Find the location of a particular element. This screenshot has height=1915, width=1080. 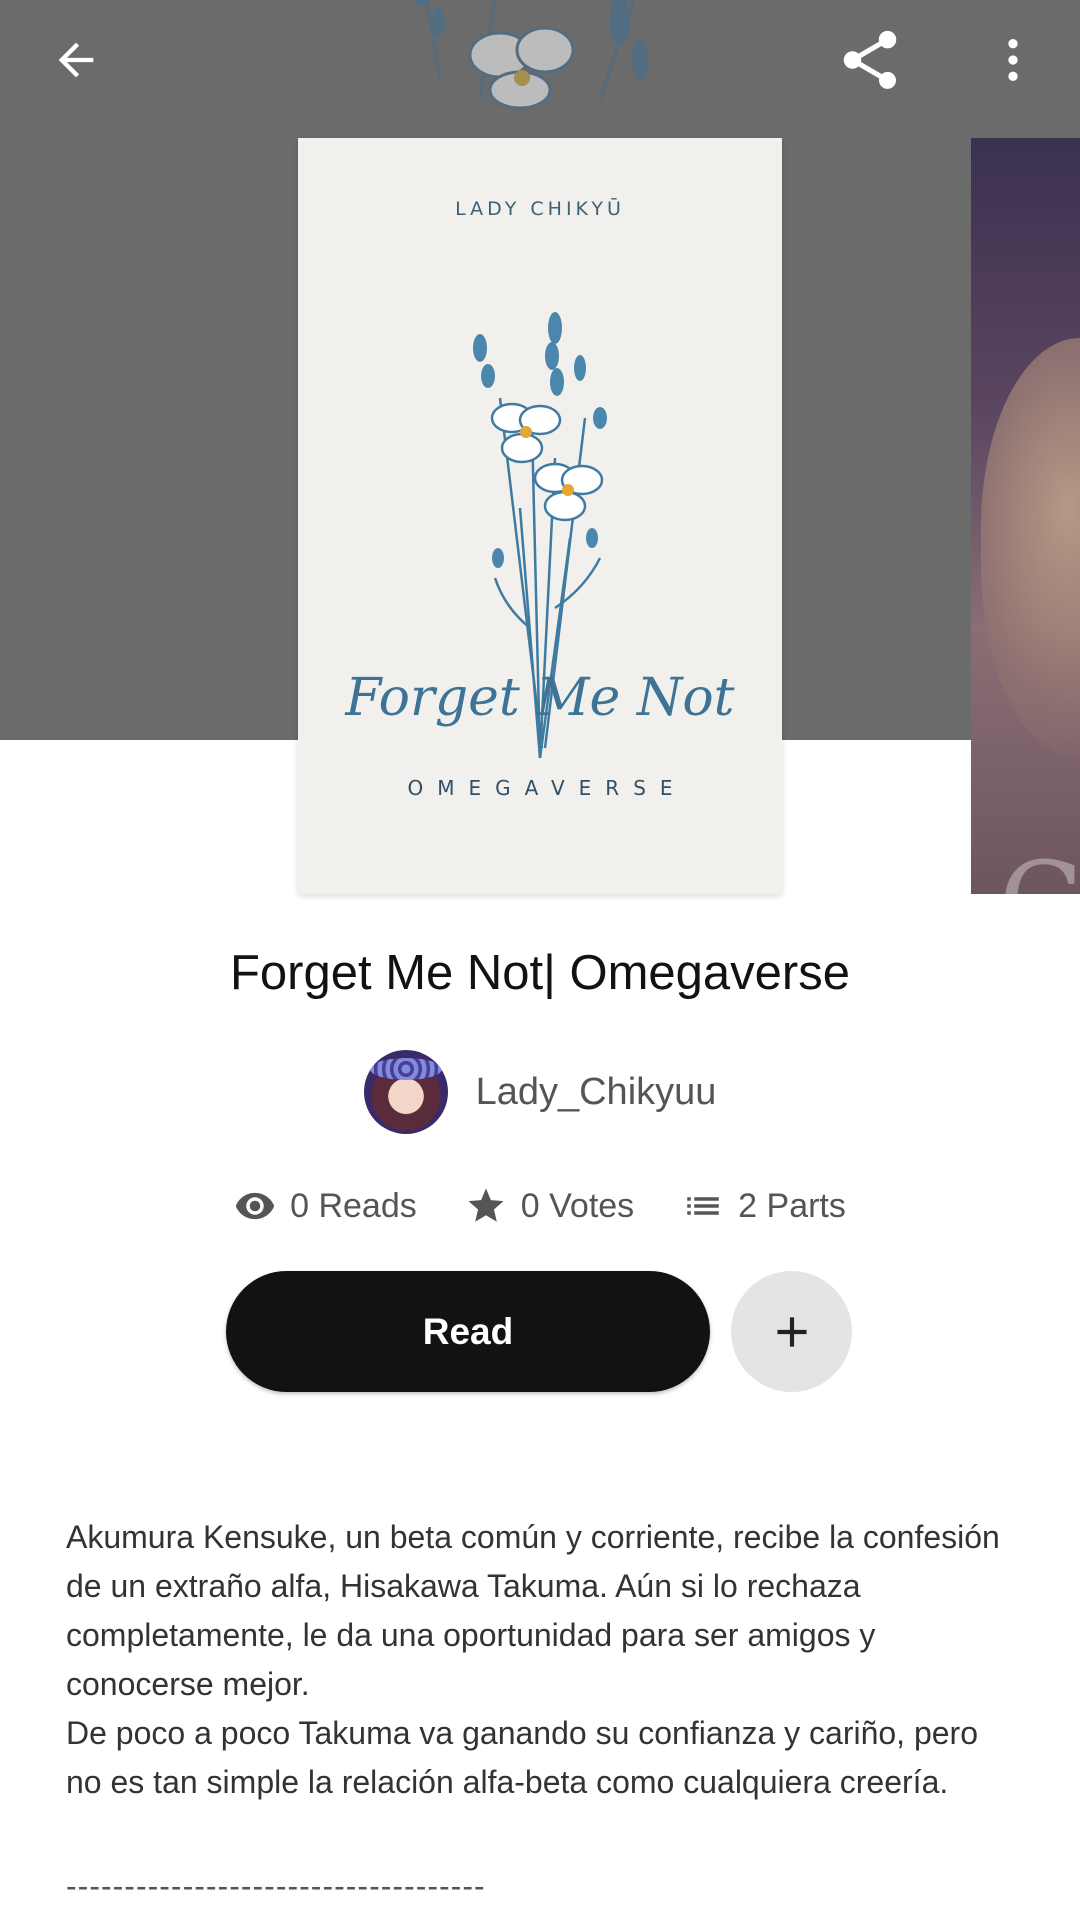

reads-stat: 0 Reads is located at coordinates (325, 1206).